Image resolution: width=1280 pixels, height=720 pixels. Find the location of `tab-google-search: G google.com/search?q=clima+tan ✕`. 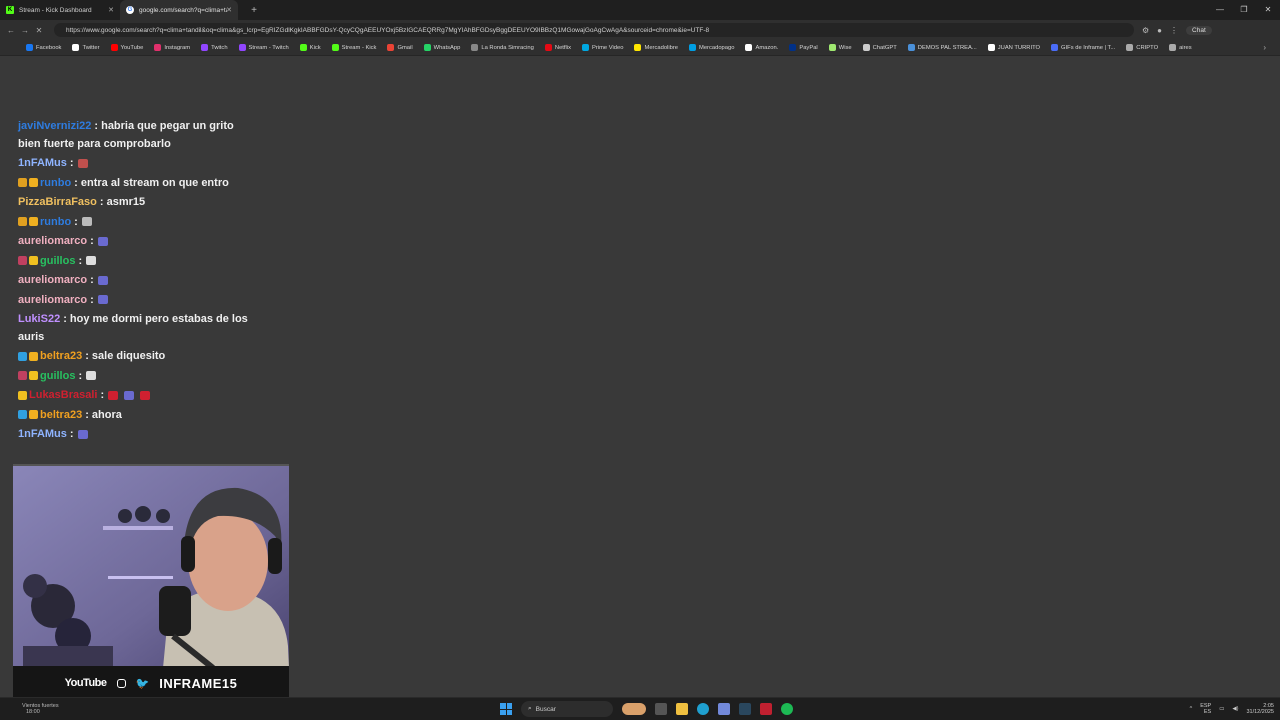

tab-google-search: G google.com/search?q=clima+tan ✕ is located at coordinates (179, 10).